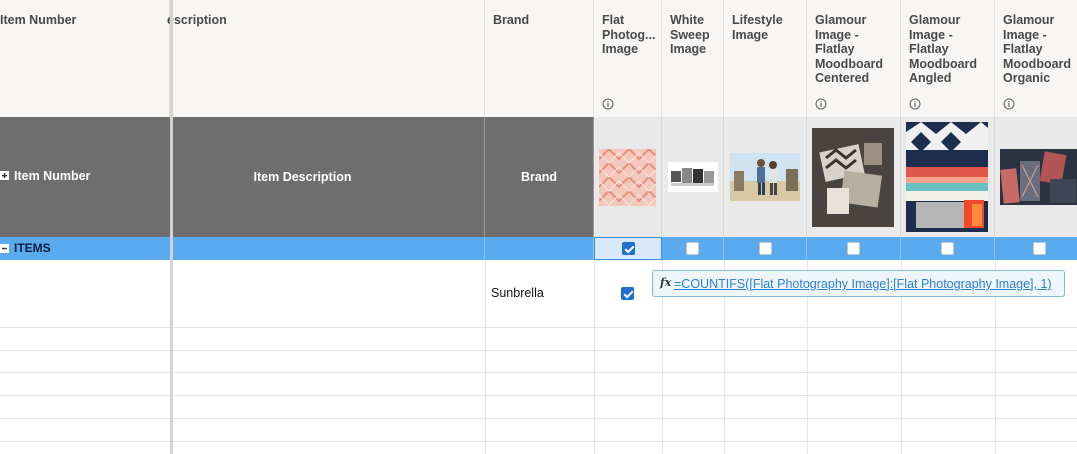  I want to click on column-header-brand: Brand, so click(539, 58).